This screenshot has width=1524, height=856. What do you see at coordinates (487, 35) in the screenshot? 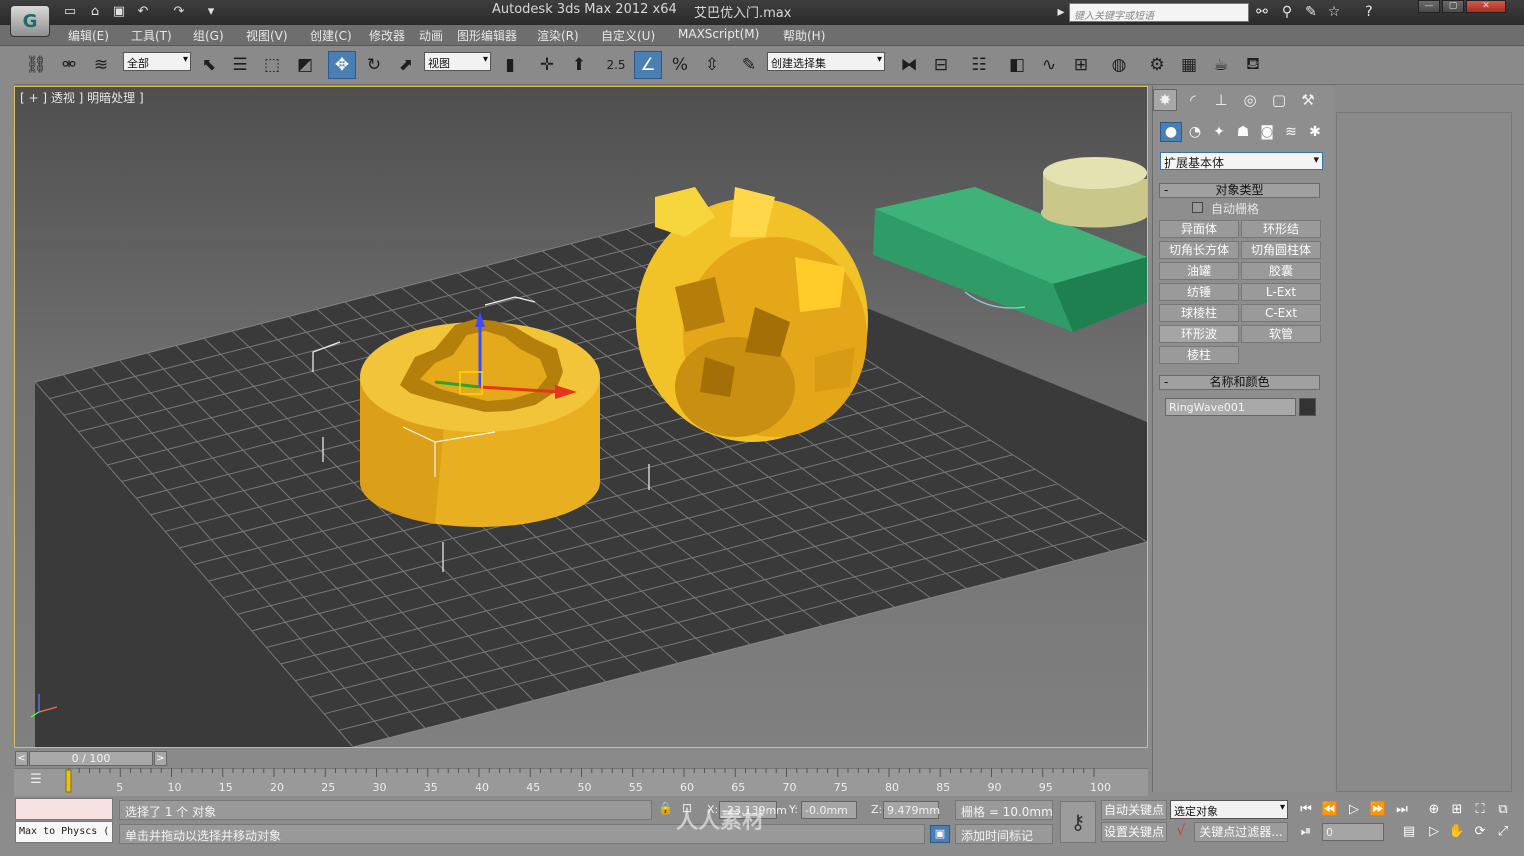
I see `menu-graph-editors: 图形编辑器` at bounding box center [487, 35].